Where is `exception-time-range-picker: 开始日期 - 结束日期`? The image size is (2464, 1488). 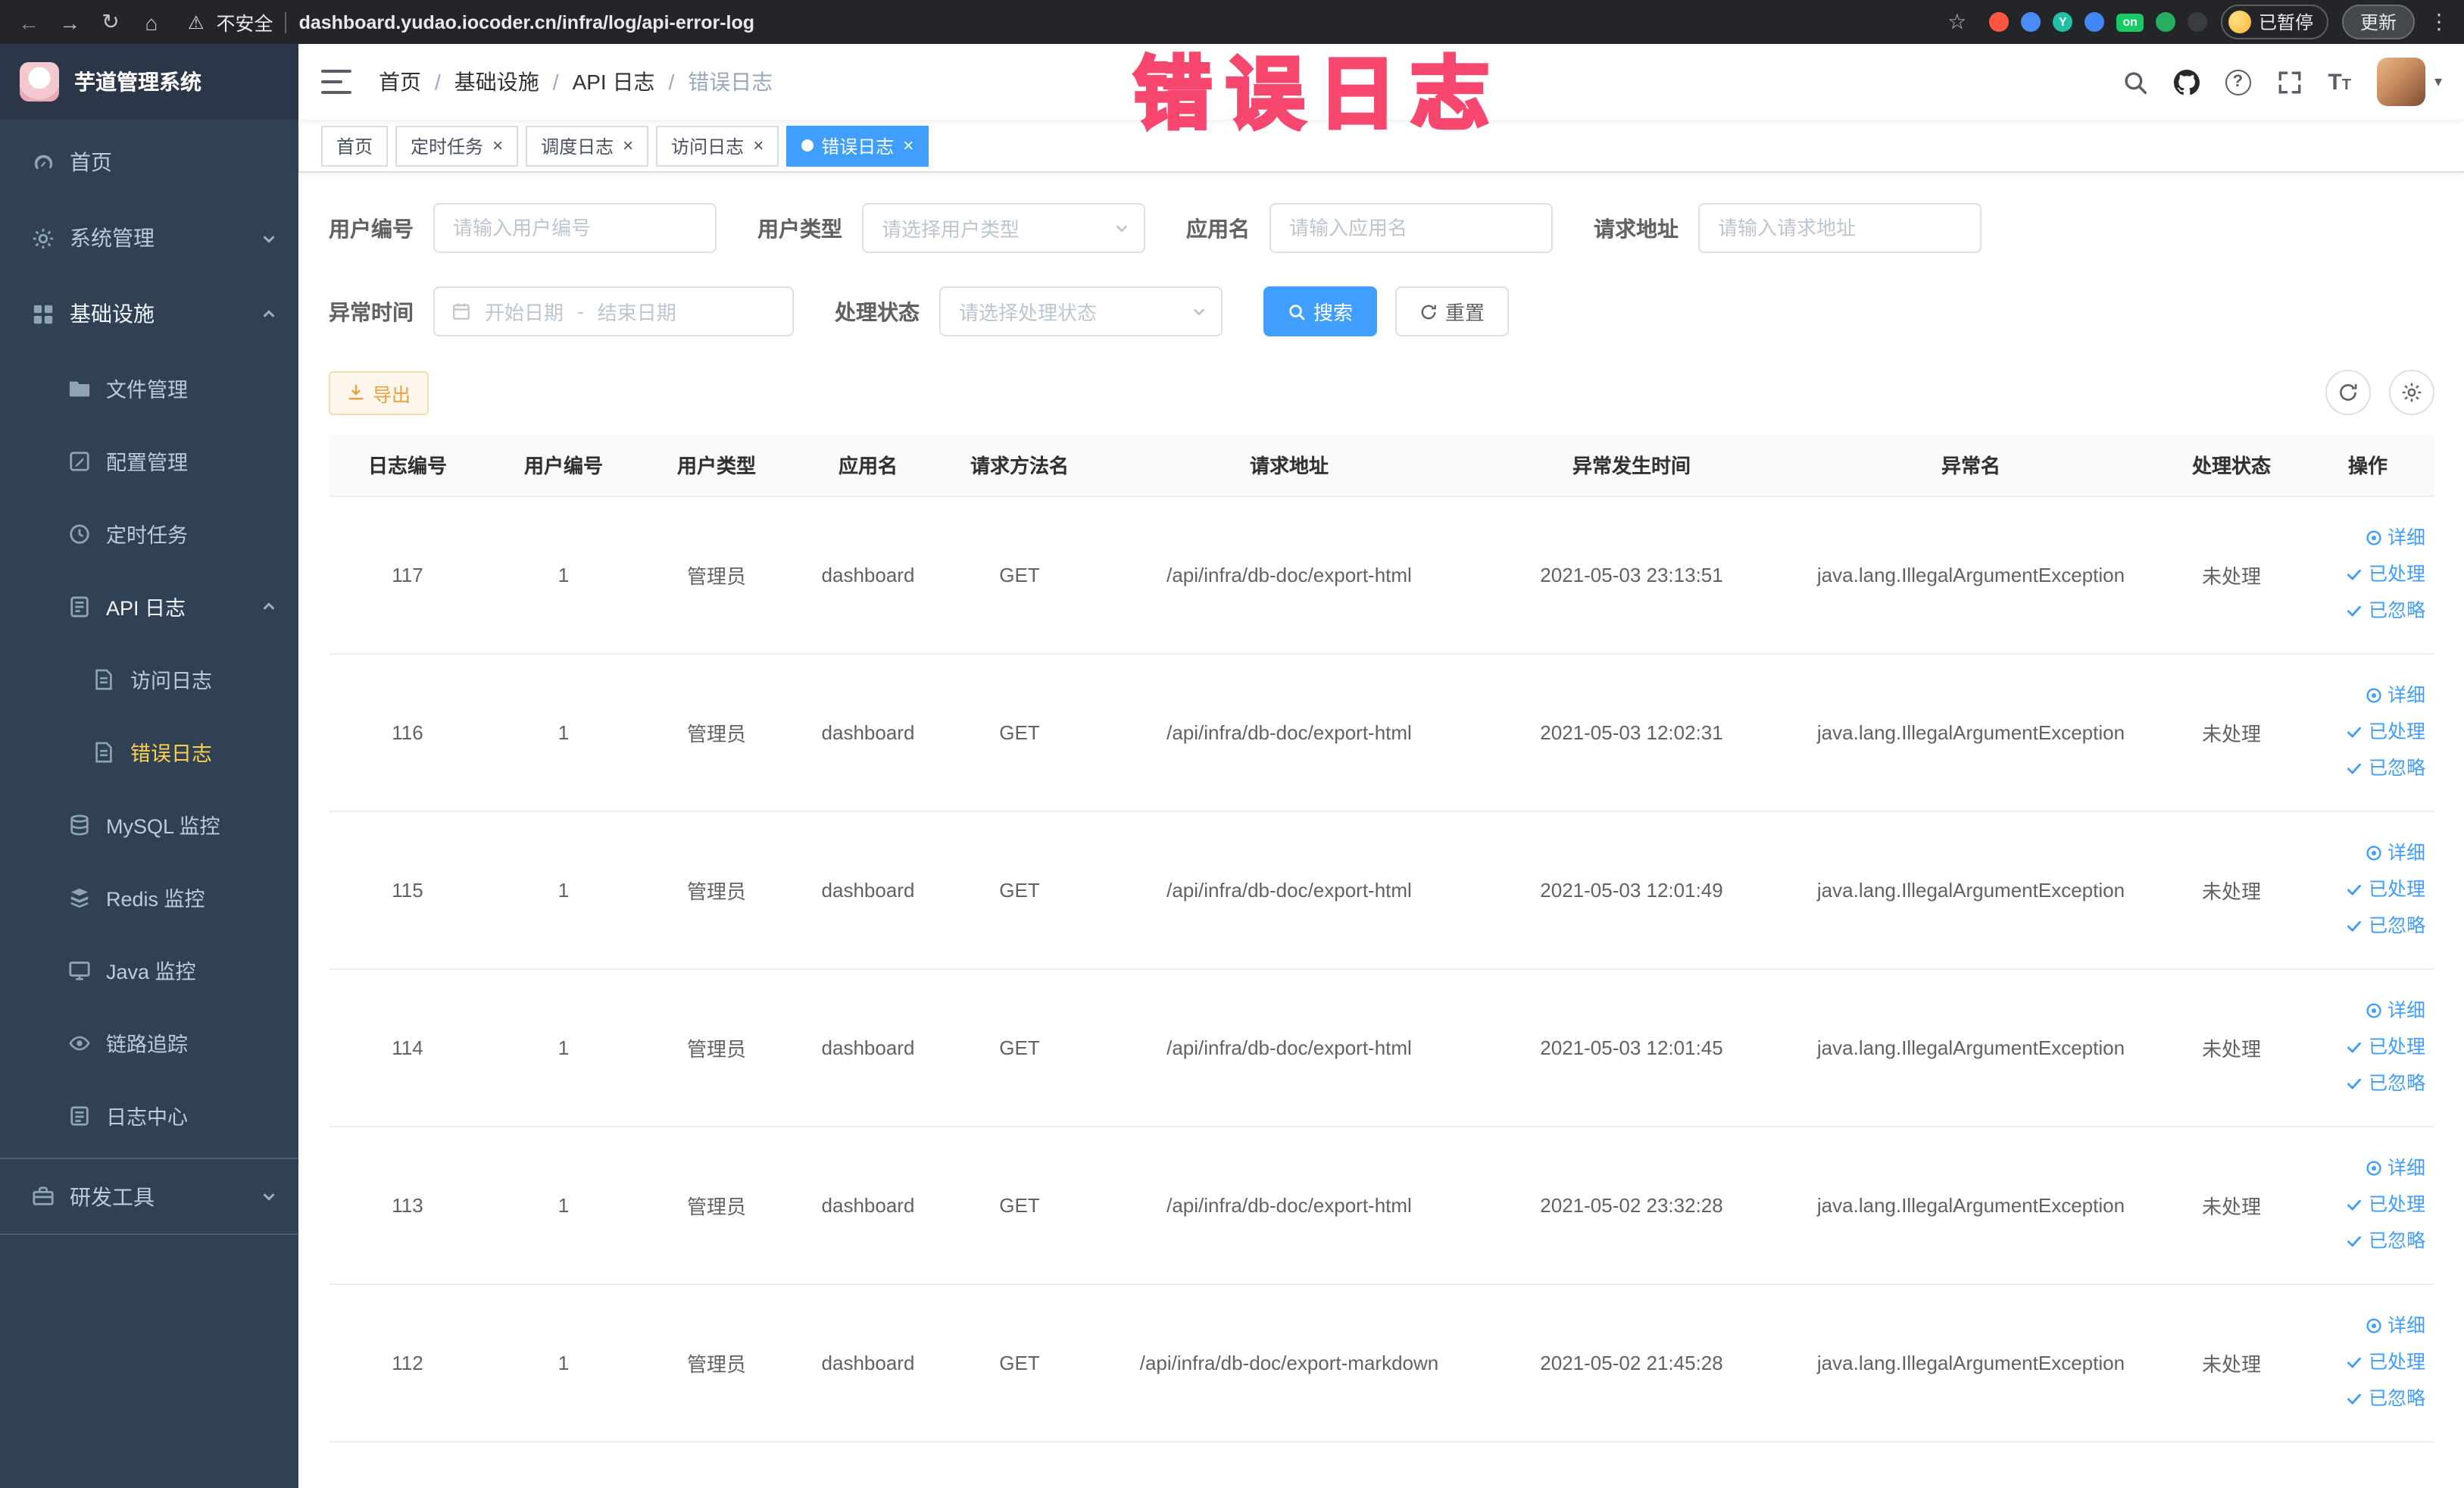 exception-time-range-picker: 开始日期 - 结束日期 is located at coordinates (613, 311).